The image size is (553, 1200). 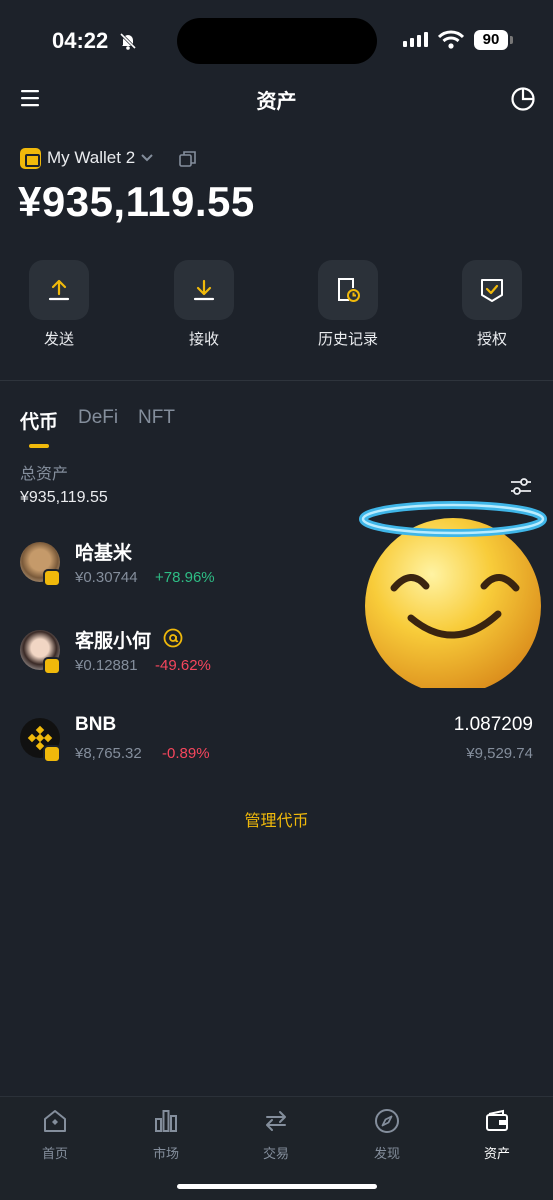 I want to click on nav-market: 市场, so click(x=166, y=1134).